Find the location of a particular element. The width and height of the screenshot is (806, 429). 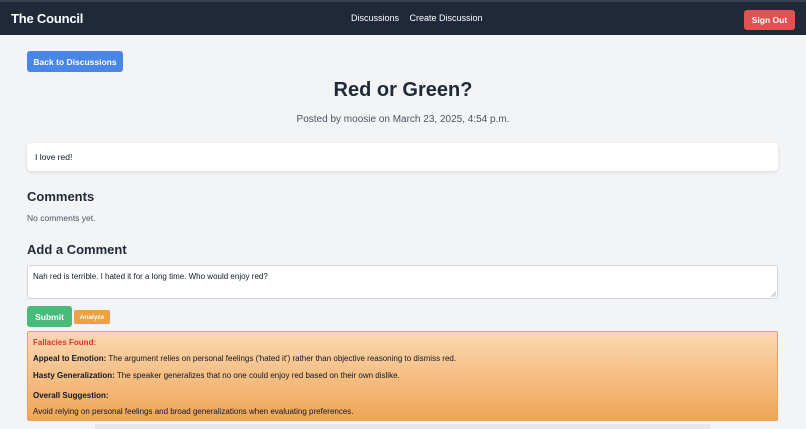

fallacies-heading: Fallacies Found: is located at coordinates (65, 342).